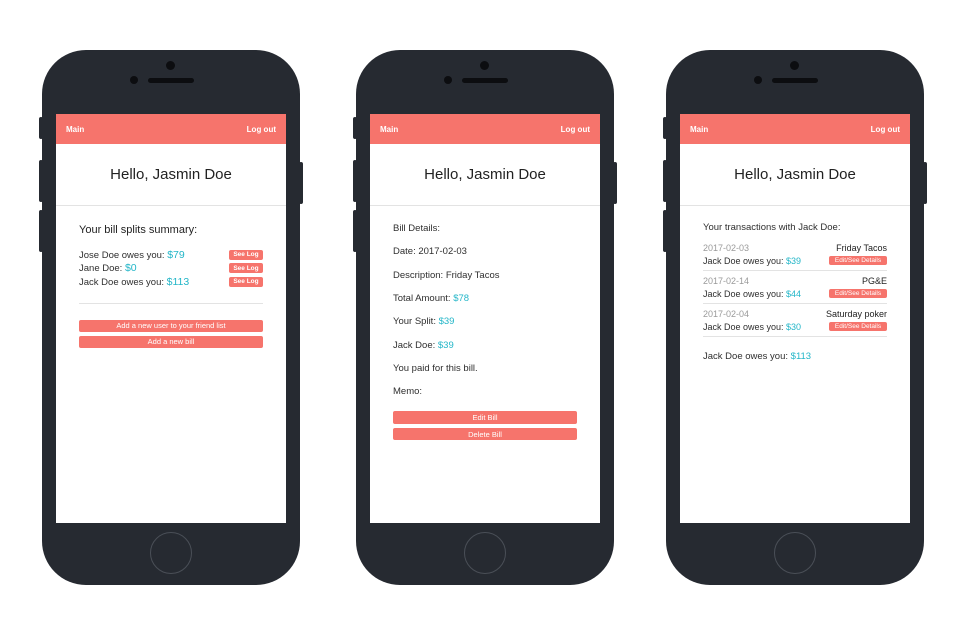 The image size is (960, 631). I want to click on transaction-owes: Jack Doe owes you: $44, so click(752, 294).